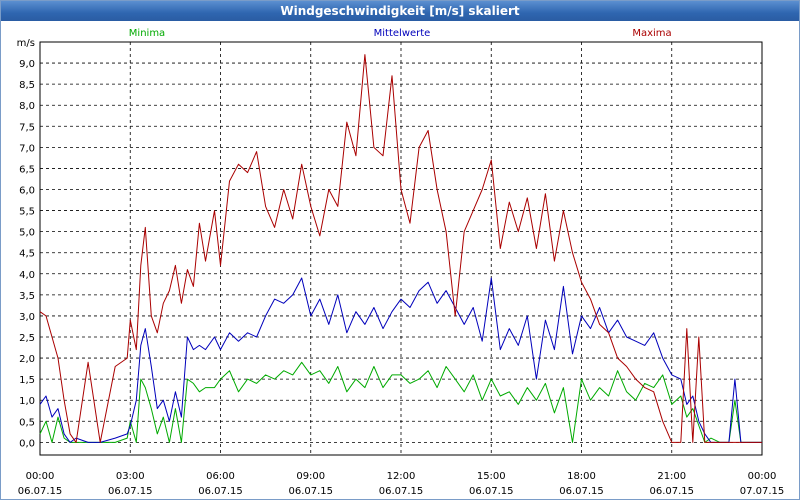 The width and height of the screenshot is (800, 500). Describe the element at coordinates (27, 296) in the screenshot. I see `y-tick-label: 3,5` at that location.